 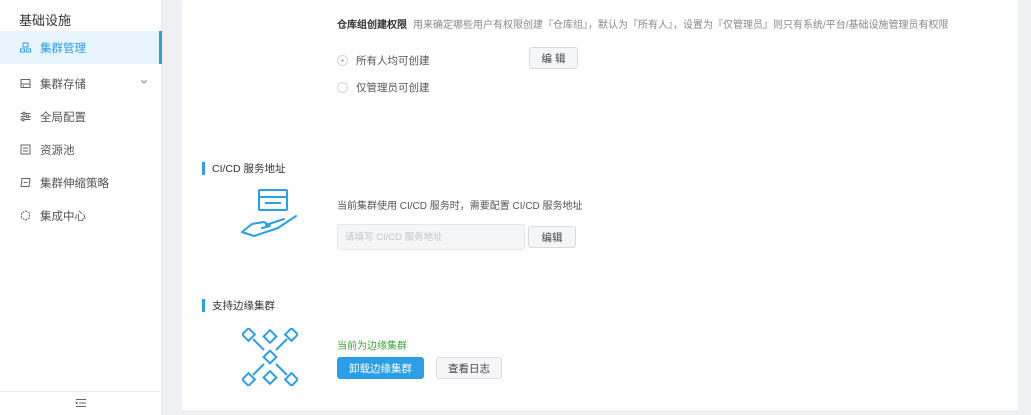 What do you see at coordinates (270, 357) in the screenshot?
I see `edge-nodes-illustration-icon` at bounding box center [270, 357].